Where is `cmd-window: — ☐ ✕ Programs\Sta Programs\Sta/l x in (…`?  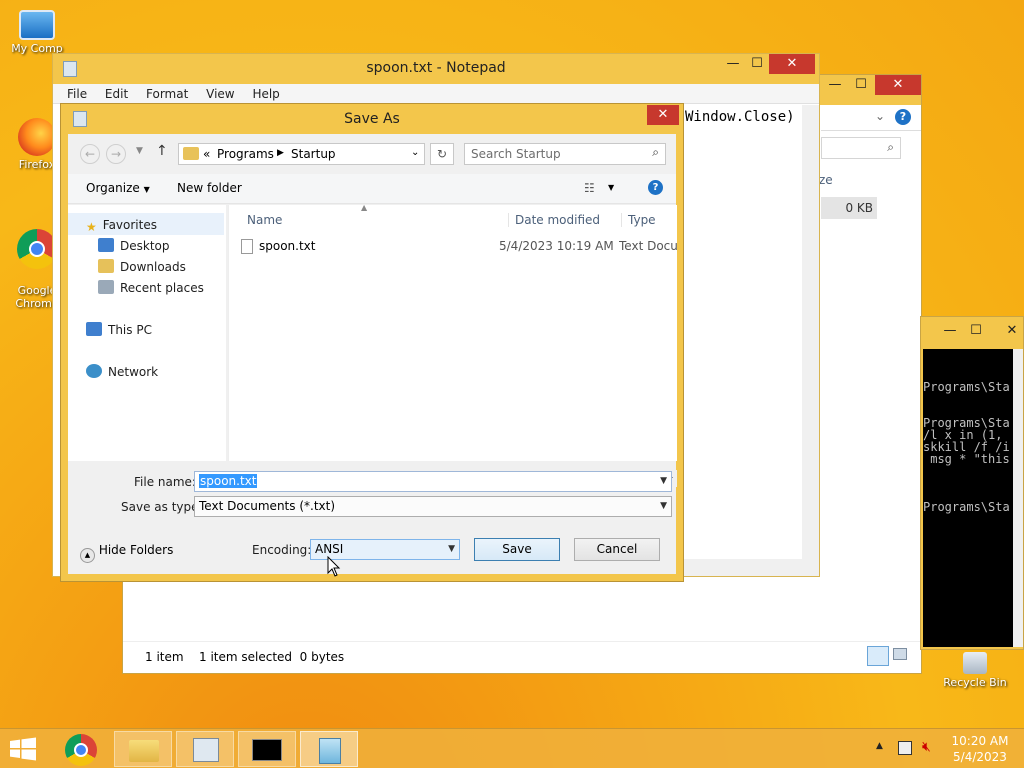 cmd-window: — ☐ ✕ Programs\Sta Programs\Sta/l x in (… is located at coordinates (972, 483).